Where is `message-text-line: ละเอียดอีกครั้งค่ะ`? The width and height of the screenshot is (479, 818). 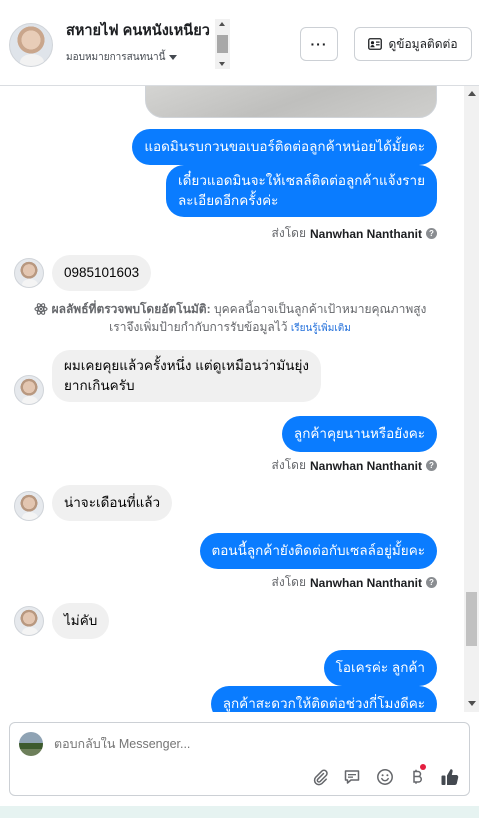 message-text-line: ละเอียดอีกครั้งค่ะ is located at coordinates (228, 200).